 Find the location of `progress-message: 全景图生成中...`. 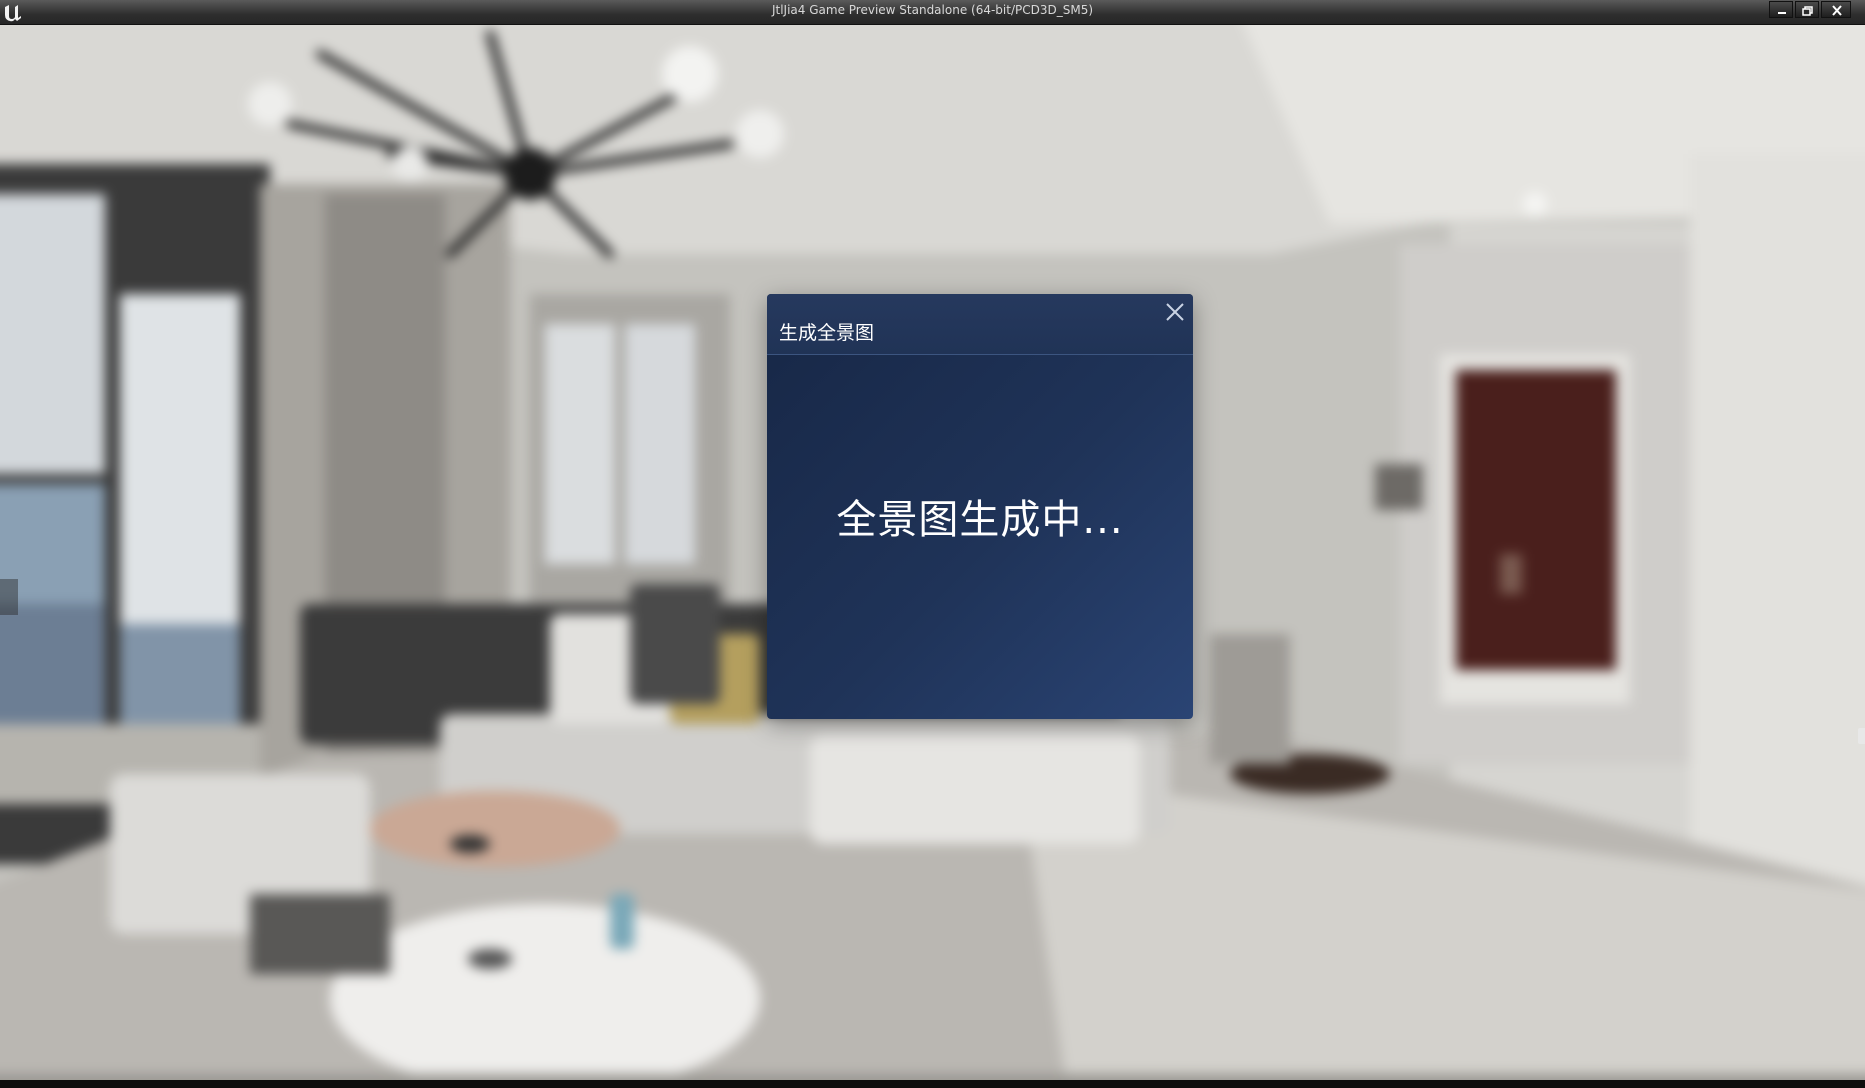

progress-message: 全景图生成中... is located at coordinates (980, 520).